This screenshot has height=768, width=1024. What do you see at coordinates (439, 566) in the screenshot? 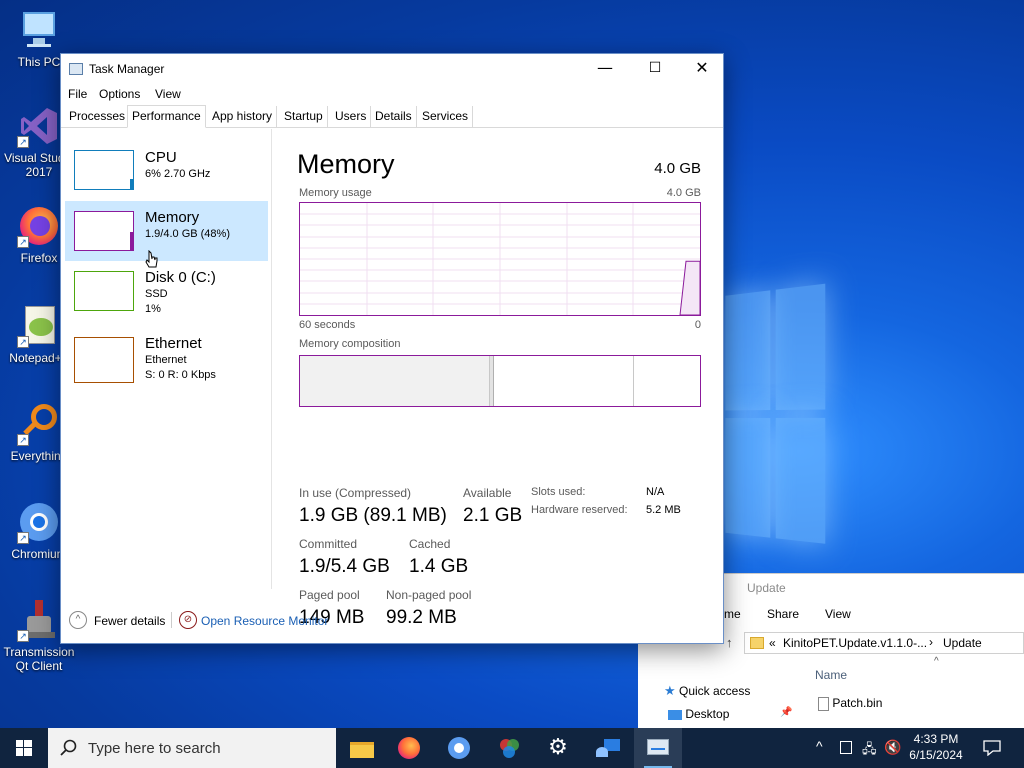
I see `cached-value: 1.4 GB` at bounding box center [439, 566].